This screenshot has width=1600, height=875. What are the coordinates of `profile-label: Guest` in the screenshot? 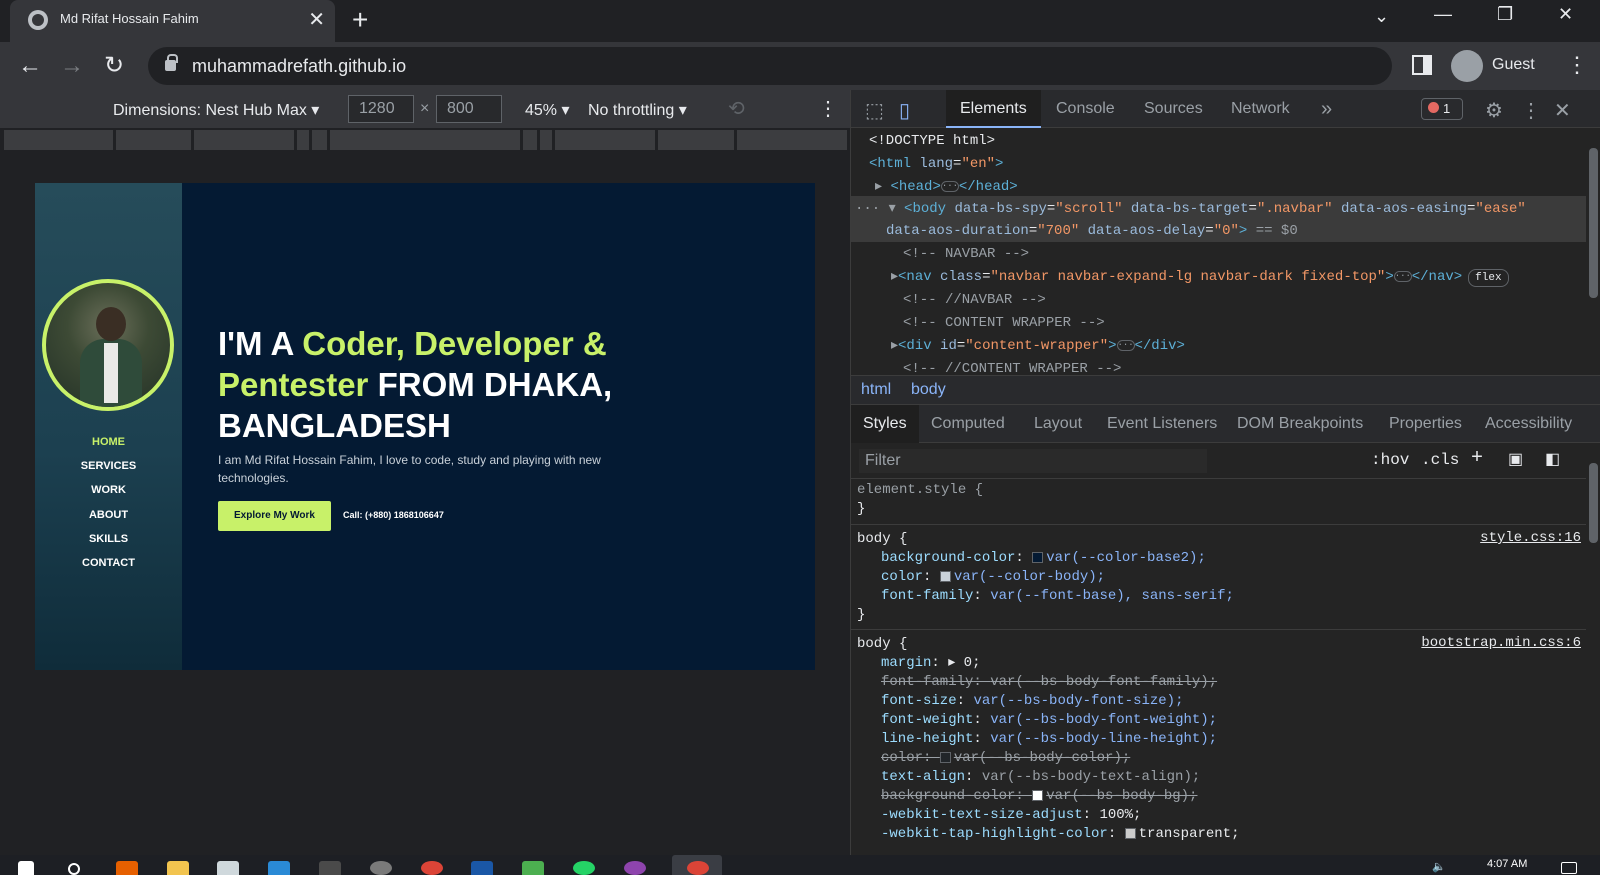 It's located at (1513, 65).